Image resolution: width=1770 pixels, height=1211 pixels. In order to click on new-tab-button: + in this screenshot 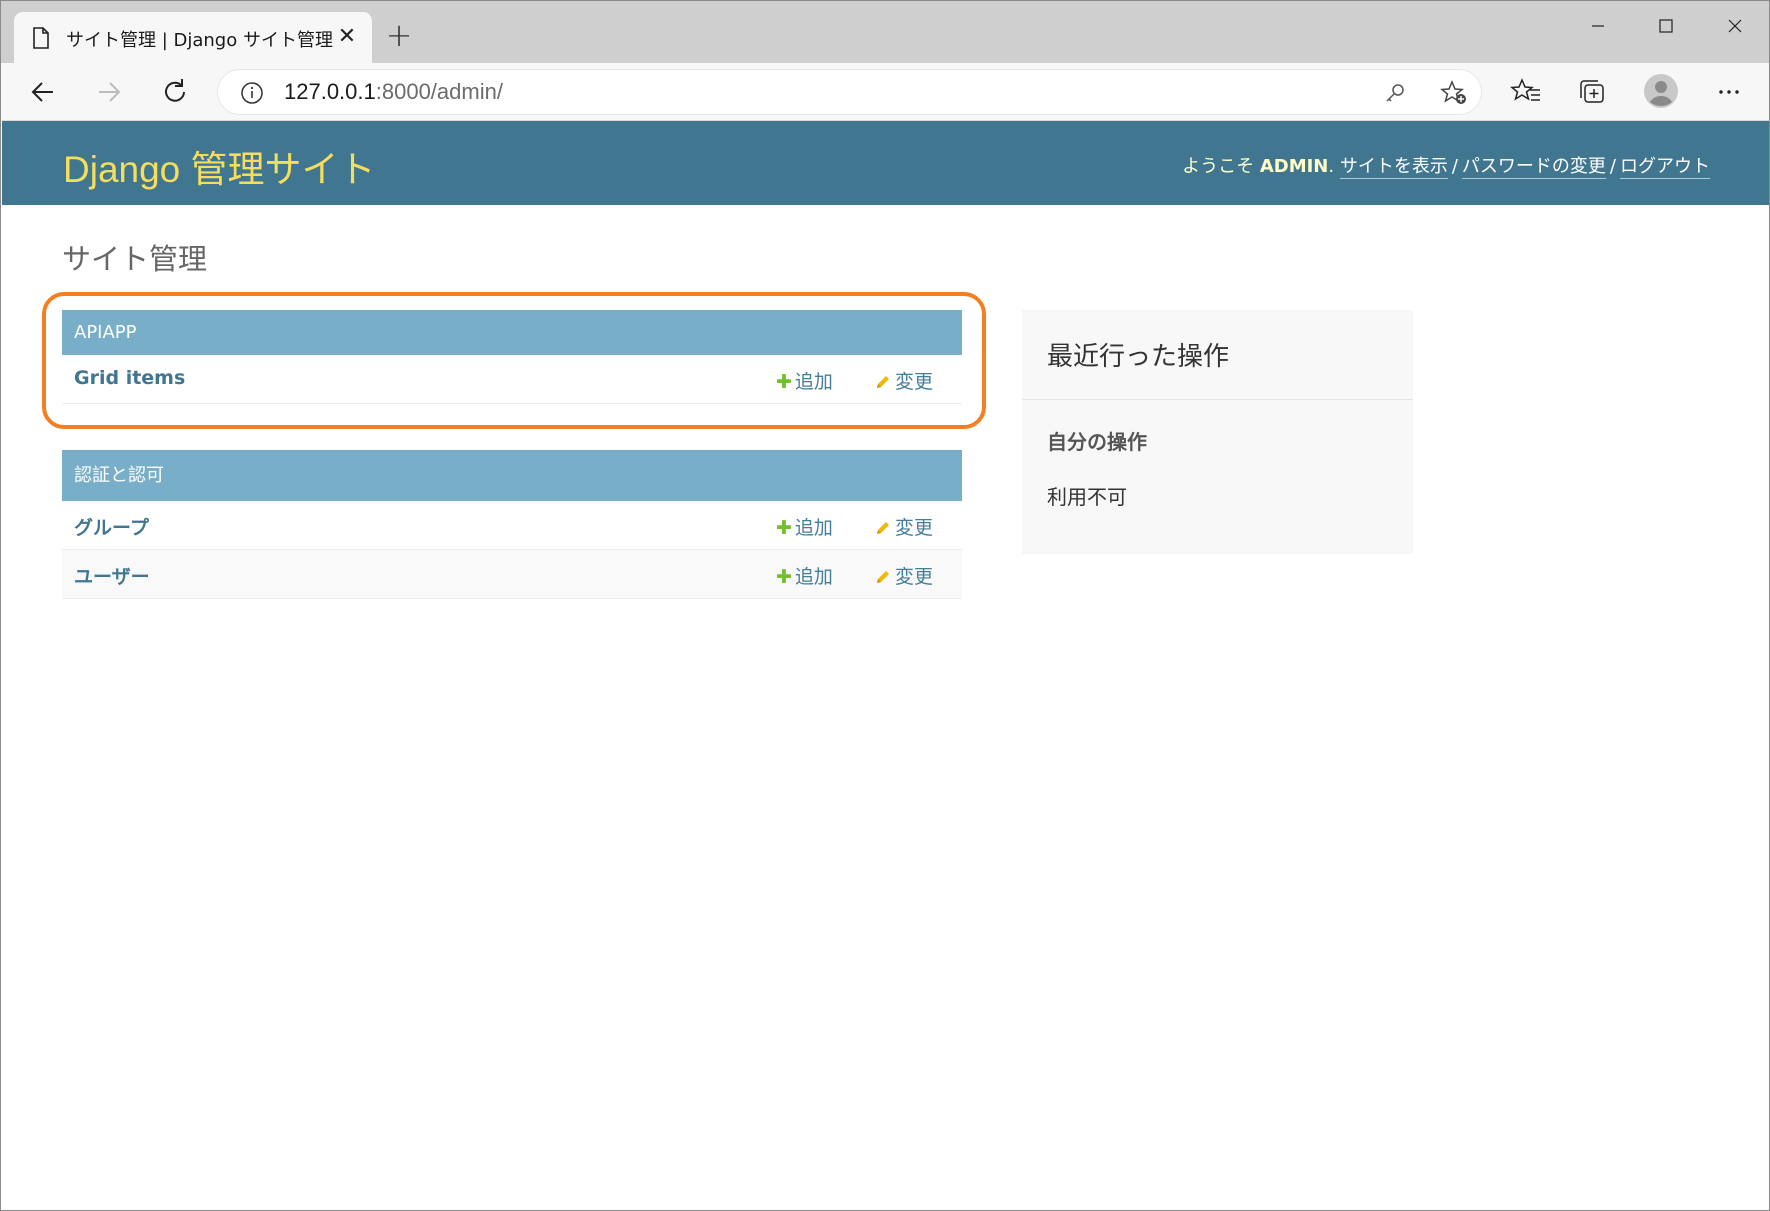, I will do `click(399, 35)`.